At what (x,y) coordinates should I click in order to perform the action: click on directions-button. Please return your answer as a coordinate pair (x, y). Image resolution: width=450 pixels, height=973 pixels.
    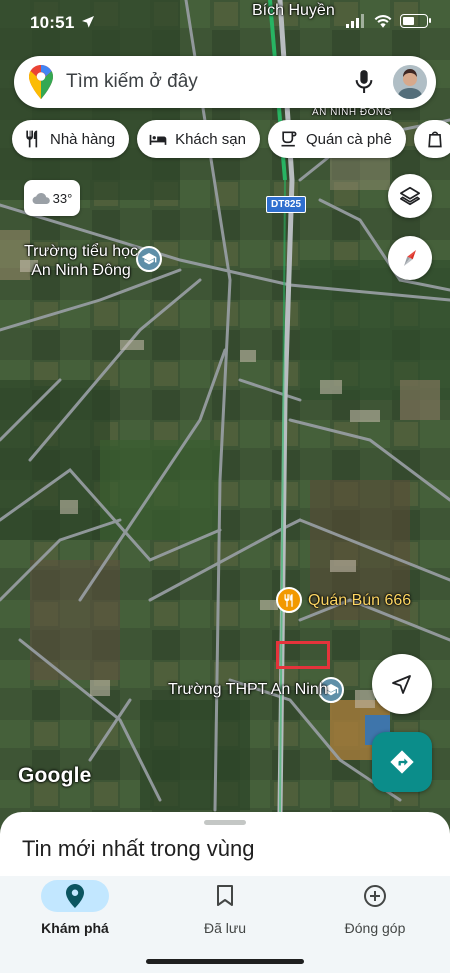
    Looking at the image, I should click on (402, 762).